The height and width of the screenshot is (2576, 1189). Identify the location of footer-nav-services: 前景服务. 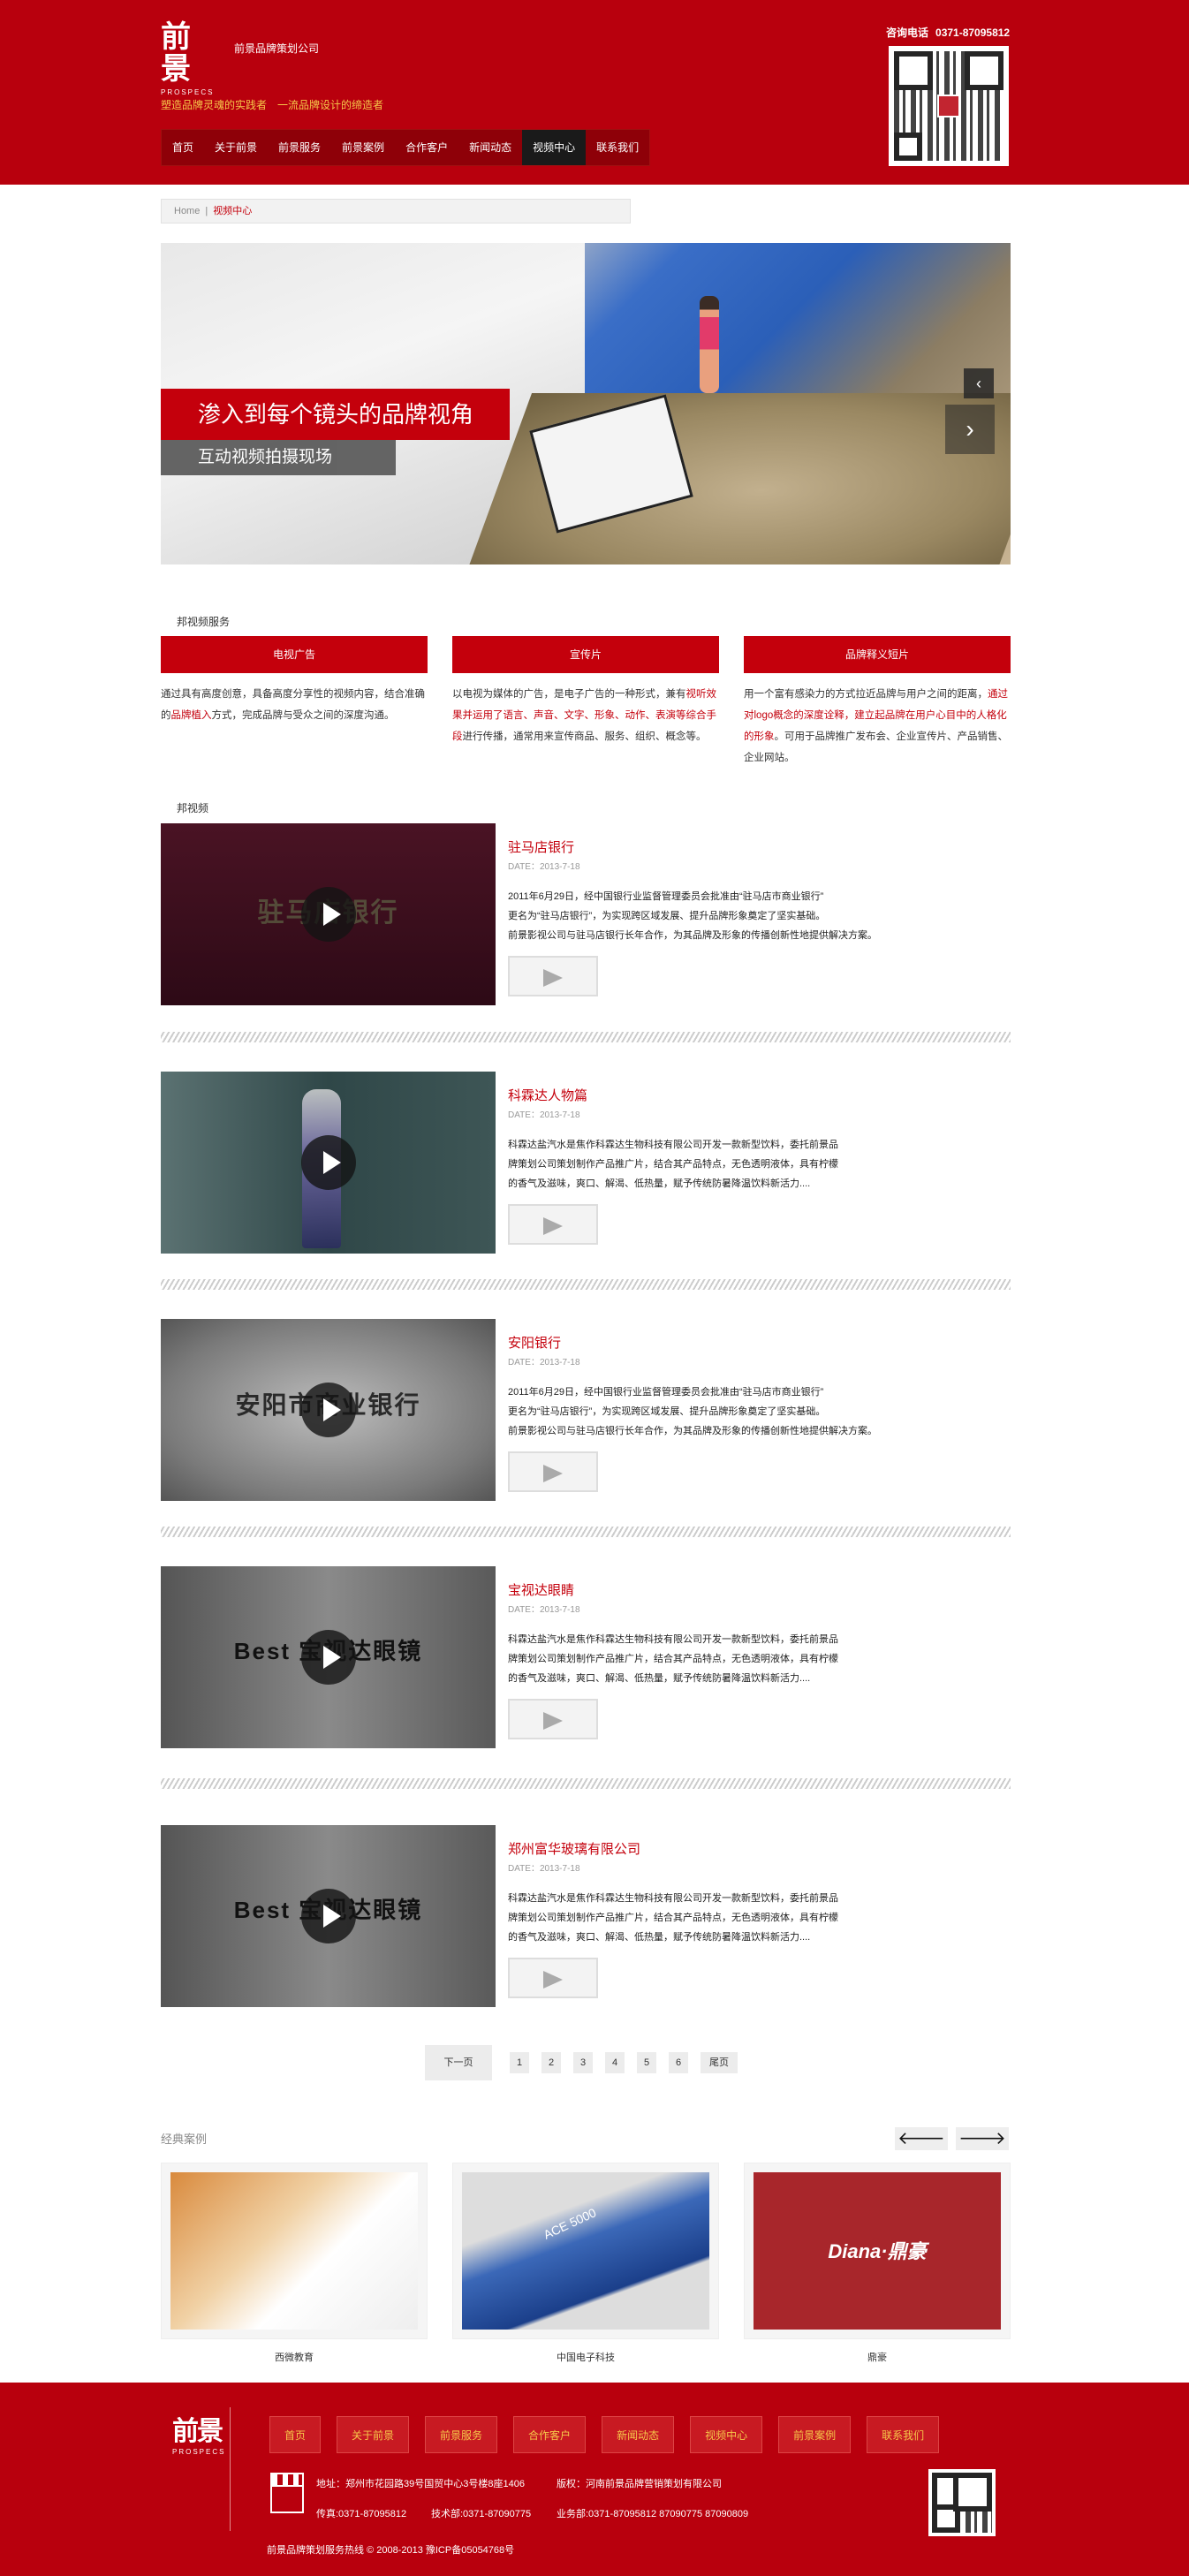
(461, 2434).